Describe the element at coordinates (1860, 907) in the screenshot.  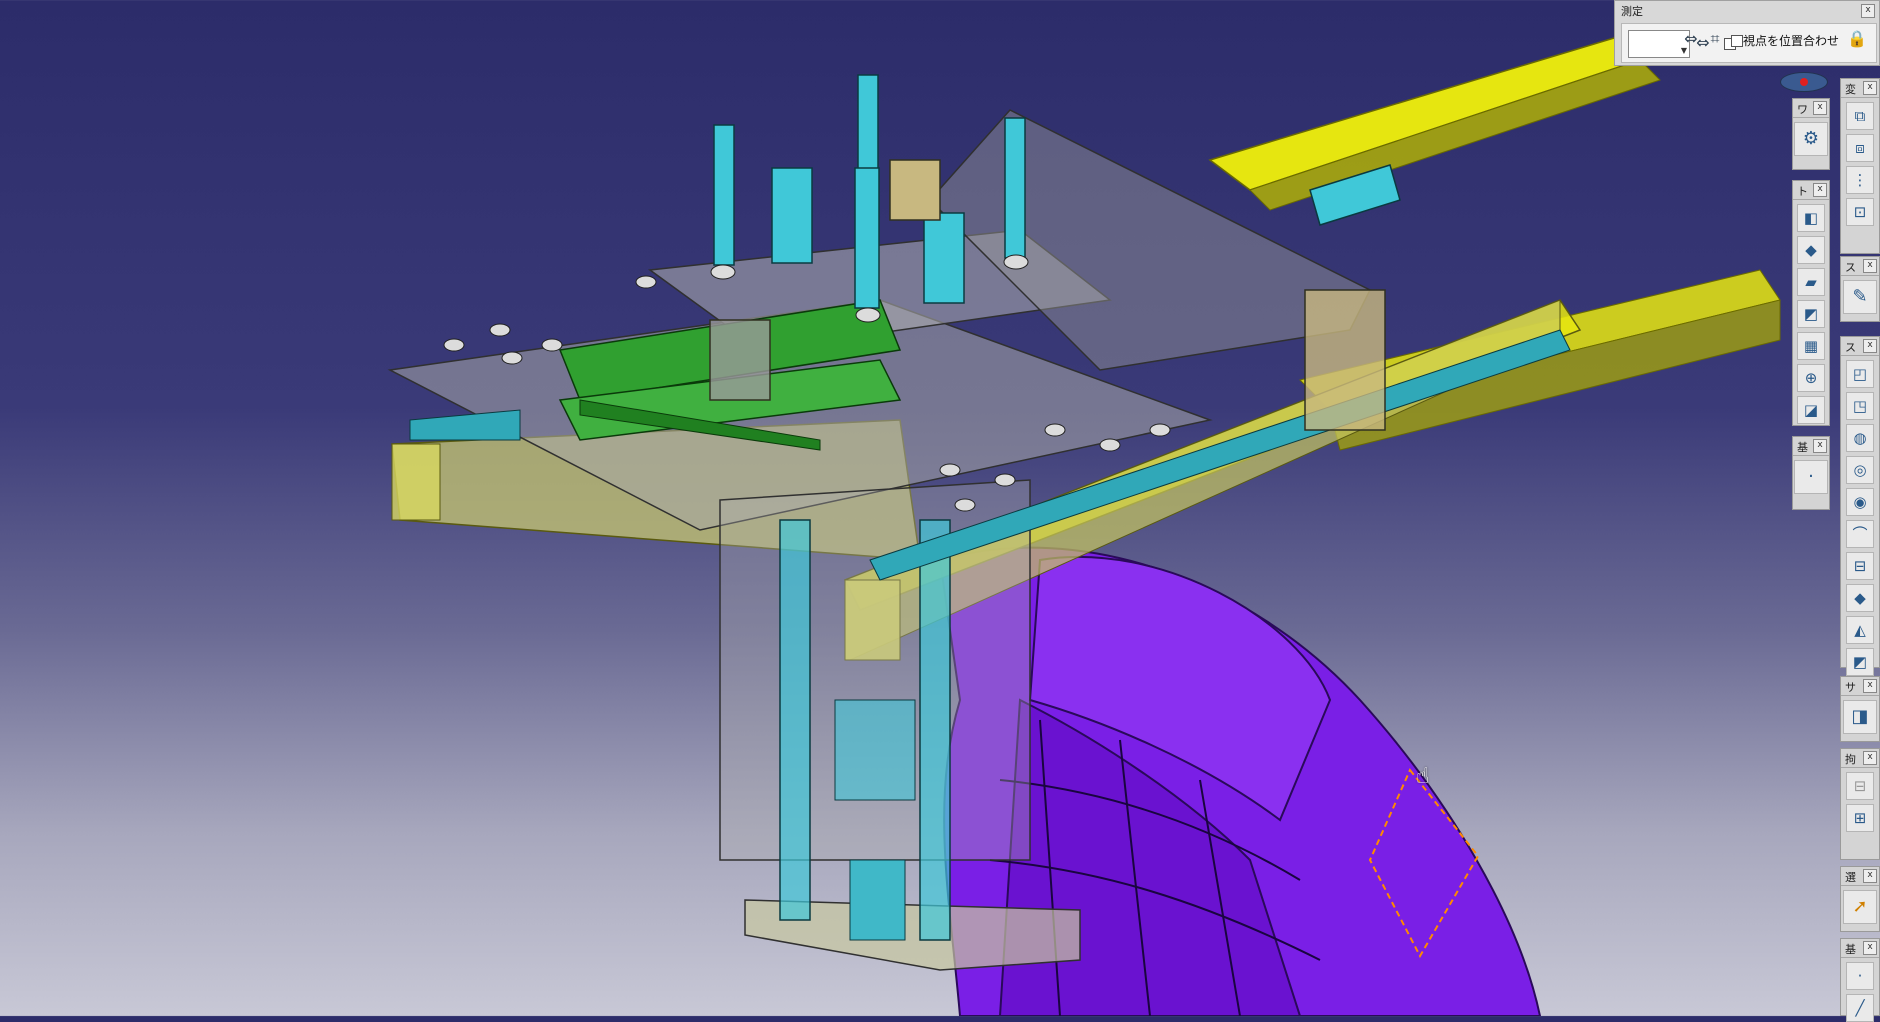
I see `select-cursor-icon: ➚` at that location.